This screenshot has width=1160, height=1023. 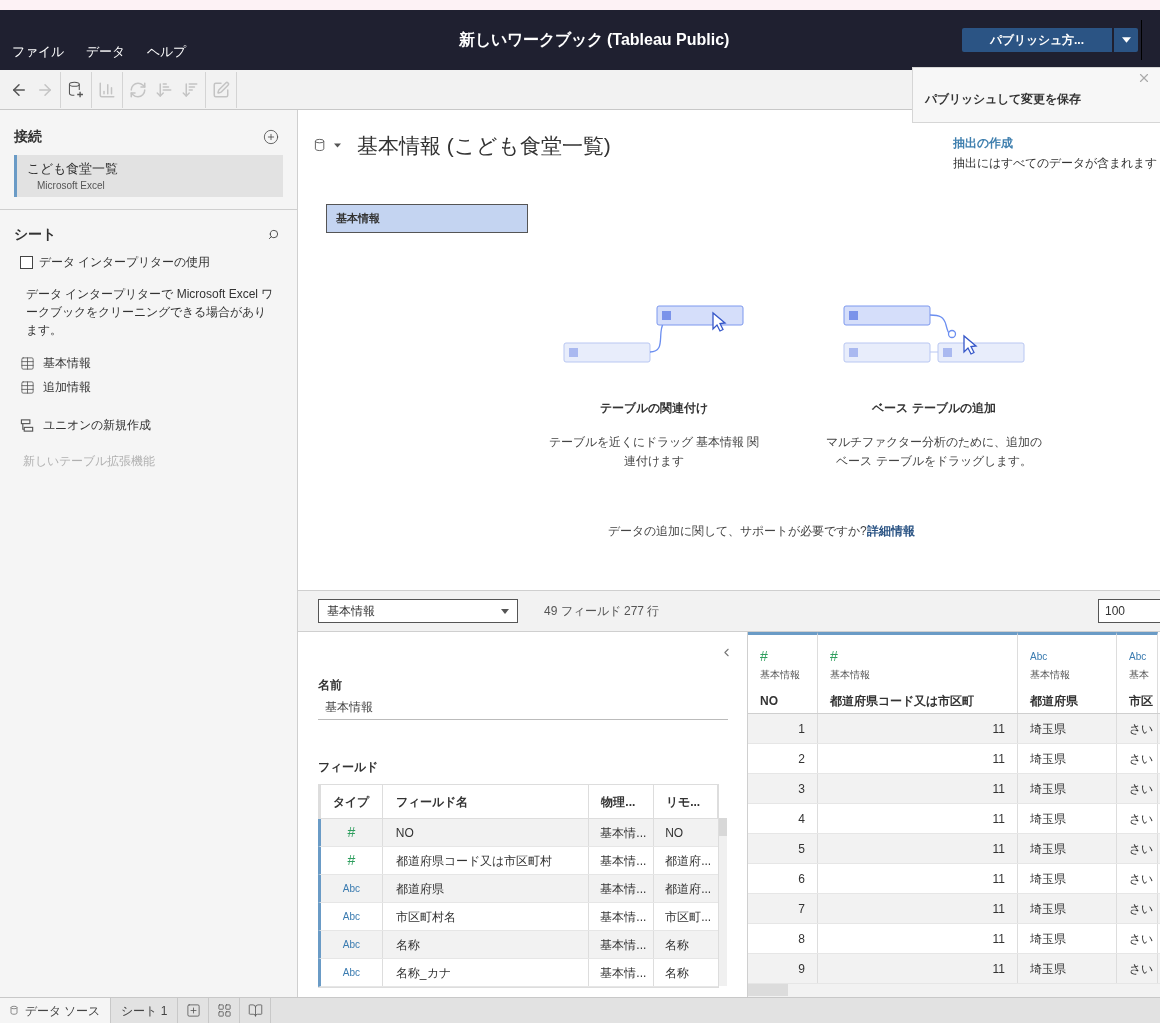 What do you see at coordinates (1129, 611) in the screenshot?
I see `rows-field: 100` at bounding box center [1129, 611].